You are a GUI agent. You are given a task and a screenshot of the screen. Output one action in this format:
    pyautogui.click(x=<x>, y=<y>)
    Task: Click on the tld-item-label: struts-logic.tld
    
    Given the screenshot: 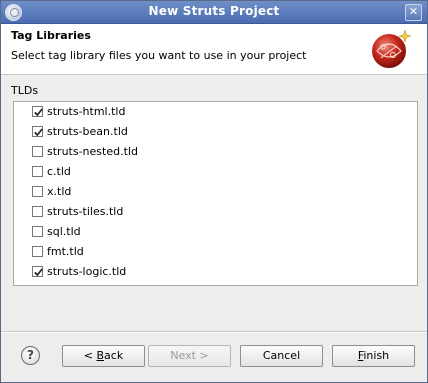 What is the action you would take?
    pyautogui.click(x=87, y=271)
    